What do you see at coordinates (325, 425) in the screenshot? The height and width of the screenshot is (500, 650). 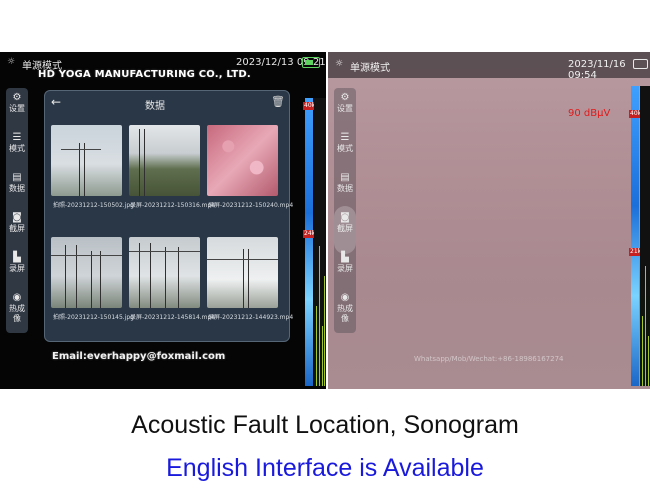 I see `caption-title: Acoustic Fault Location, Sonogram` at bounding box center [325, 425].